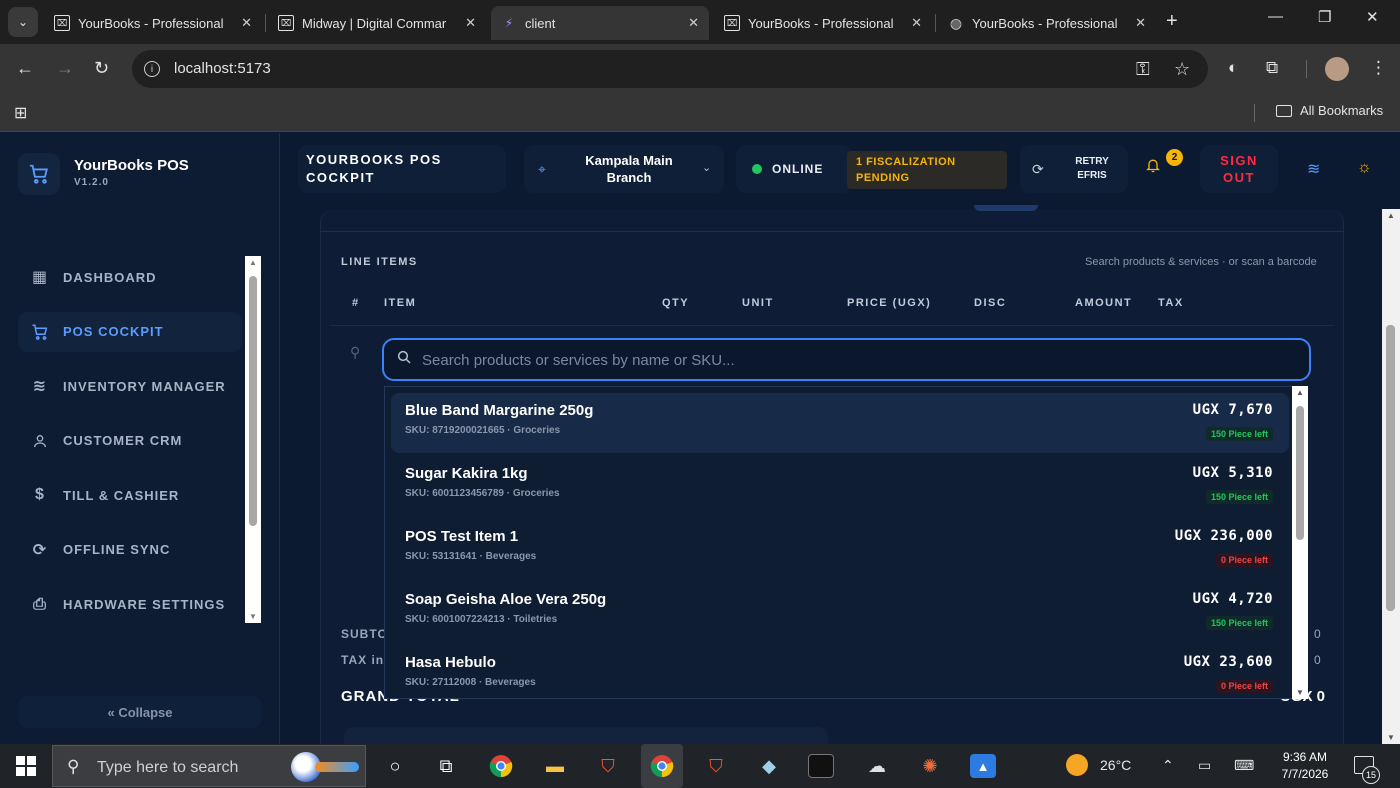  Describe the element at coordinates (40, 604) in the screenshot. I see `printer-icon: ⎙` at that location.